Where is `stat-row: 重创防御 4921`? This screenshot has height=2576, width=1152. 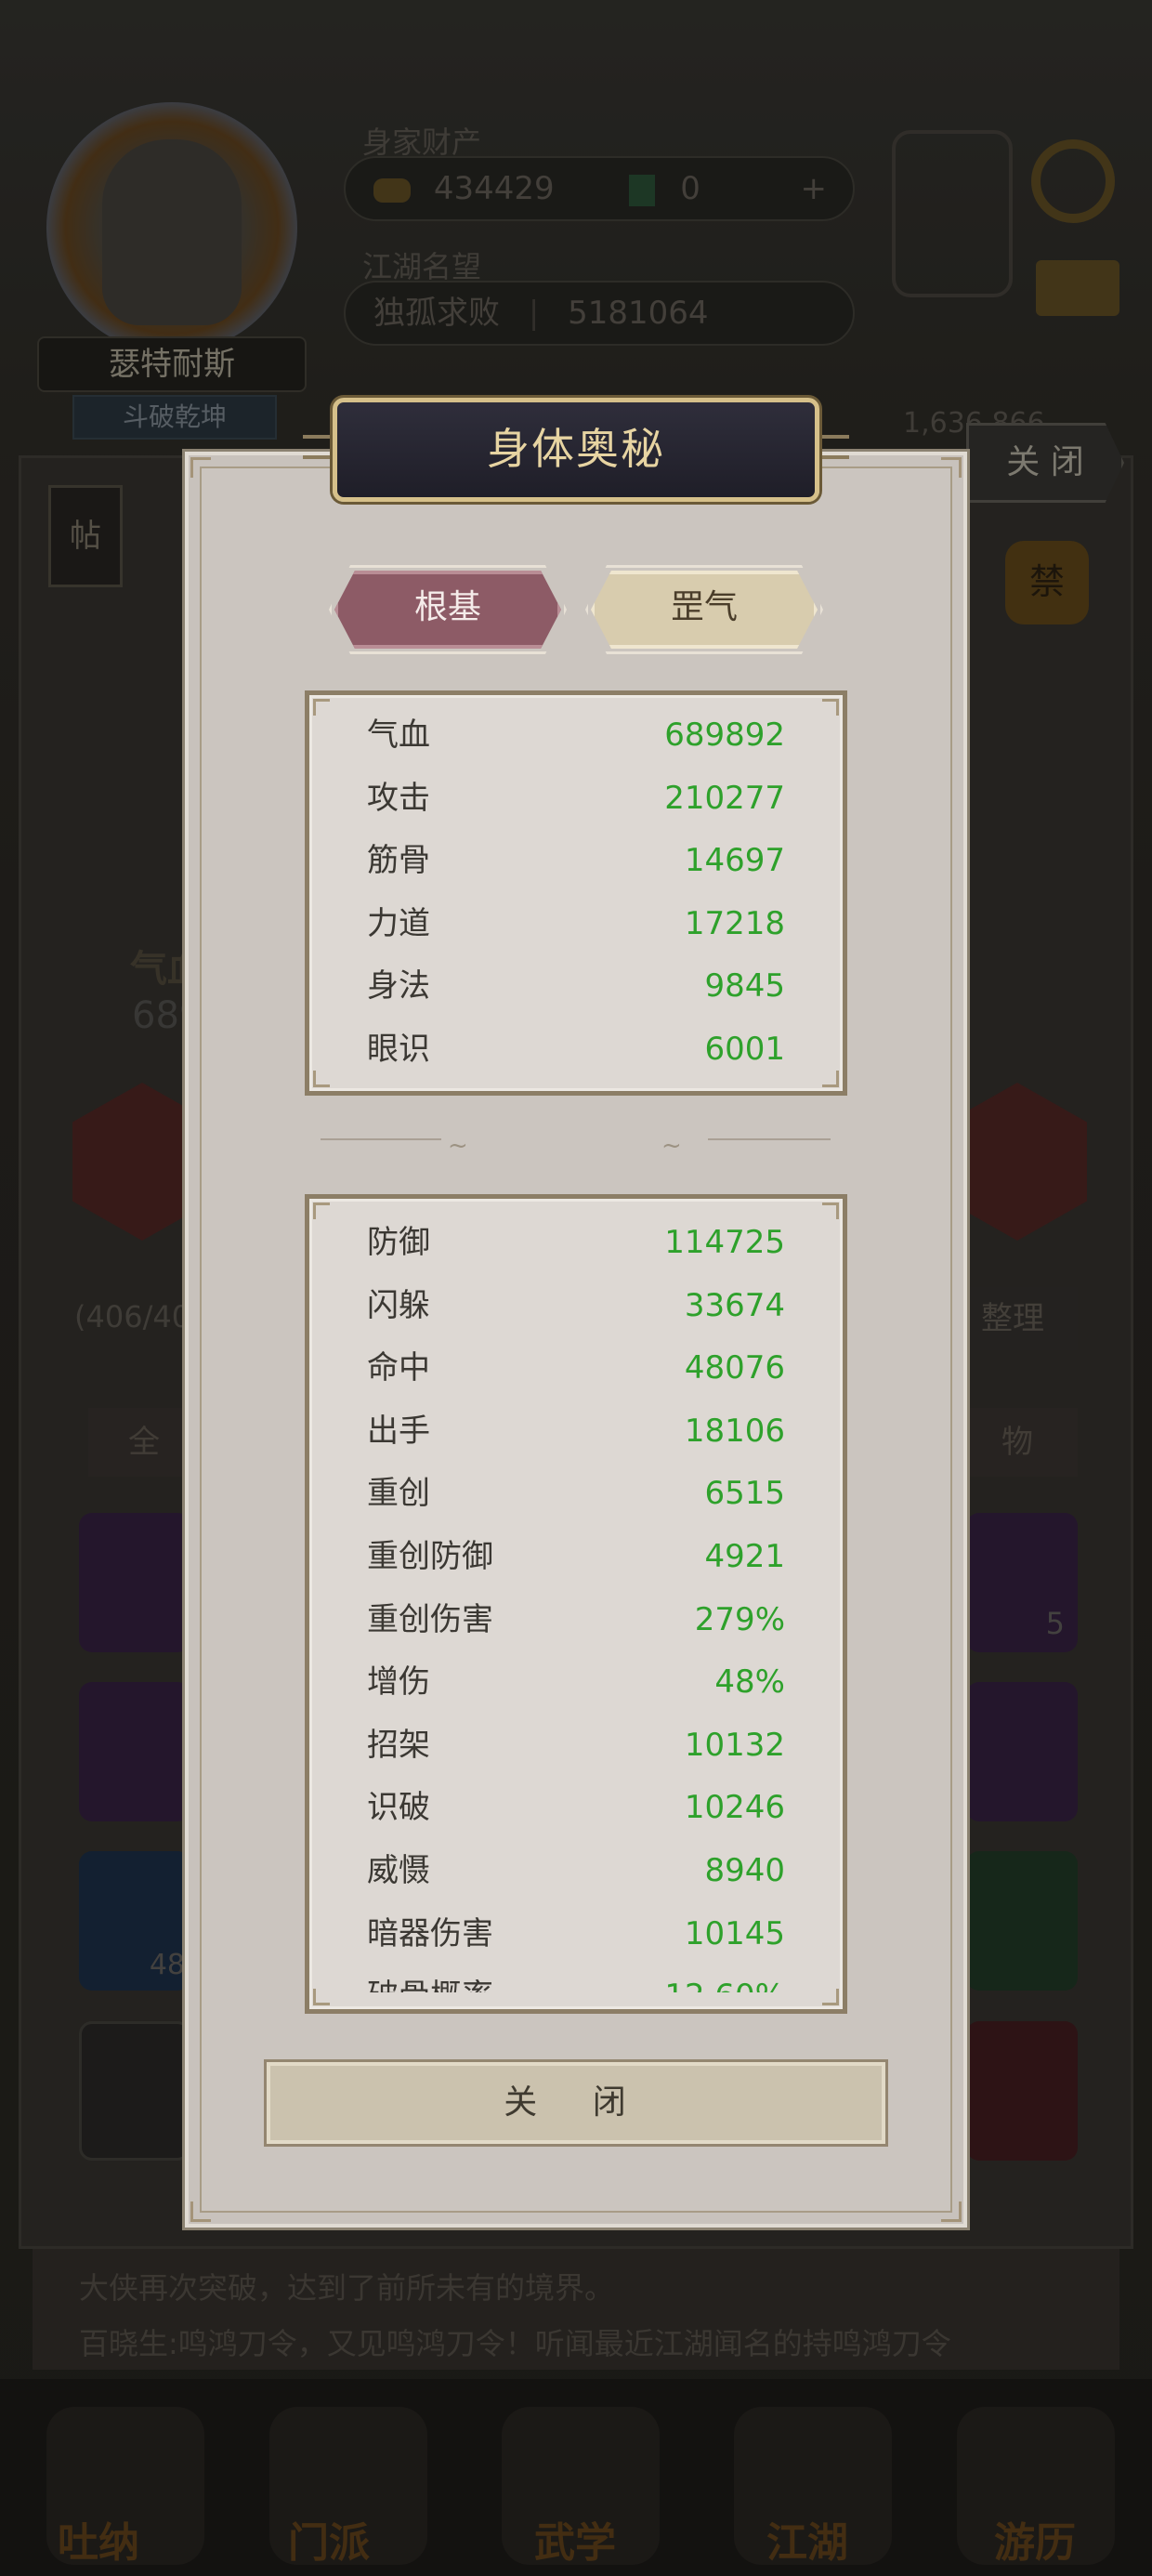
stat-row: 重创防御 4921 is located at coordinates (576, 1557).